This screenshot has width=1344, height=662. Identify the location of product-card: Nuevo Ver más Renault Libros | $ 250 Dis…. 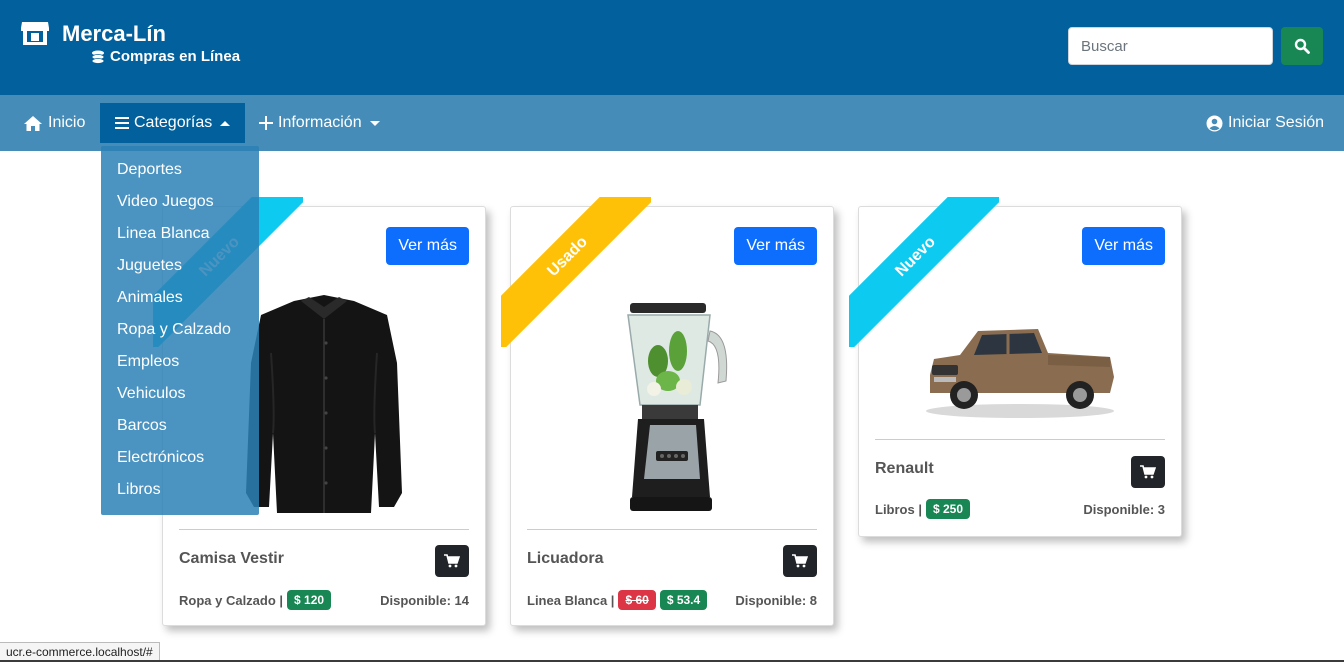
(1015, 367).